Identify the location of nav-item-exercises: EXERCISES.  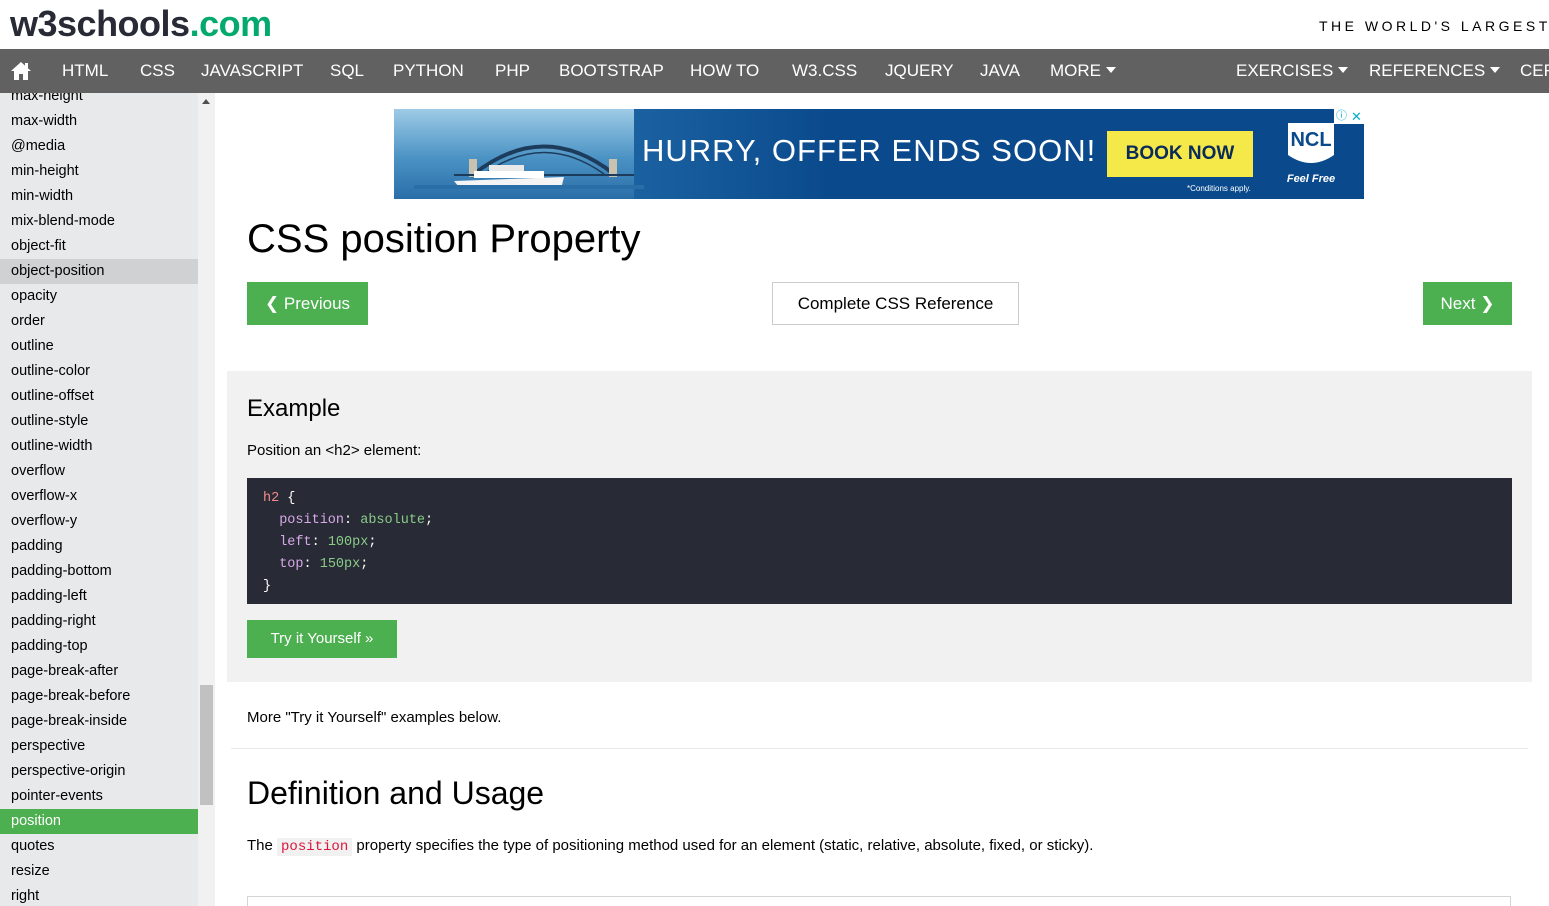
(1292, 71).